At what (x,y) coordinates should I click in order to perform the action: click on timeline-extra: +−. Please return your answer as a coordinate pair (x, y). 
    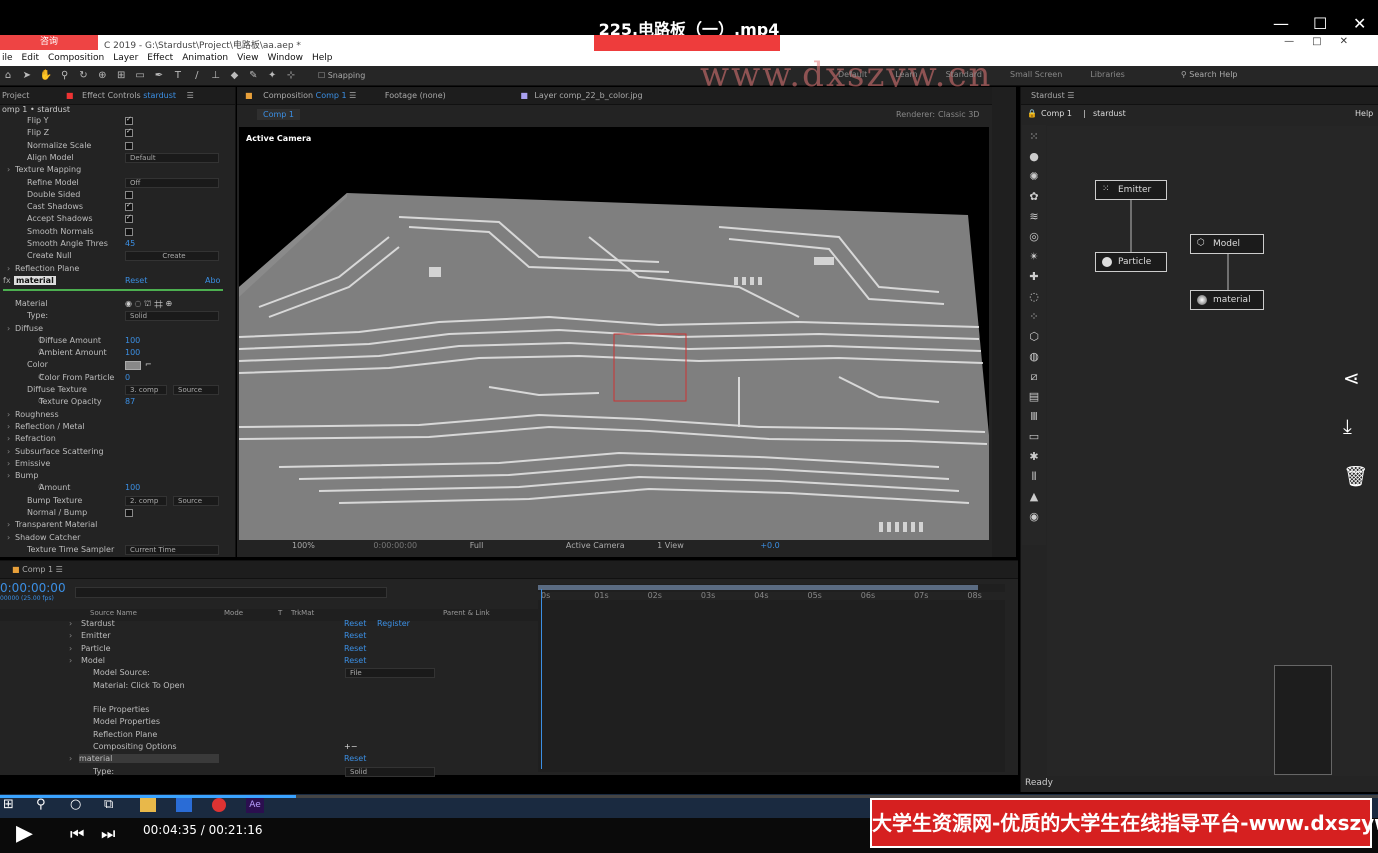
    Looking at the image, I should click on (350, 746).